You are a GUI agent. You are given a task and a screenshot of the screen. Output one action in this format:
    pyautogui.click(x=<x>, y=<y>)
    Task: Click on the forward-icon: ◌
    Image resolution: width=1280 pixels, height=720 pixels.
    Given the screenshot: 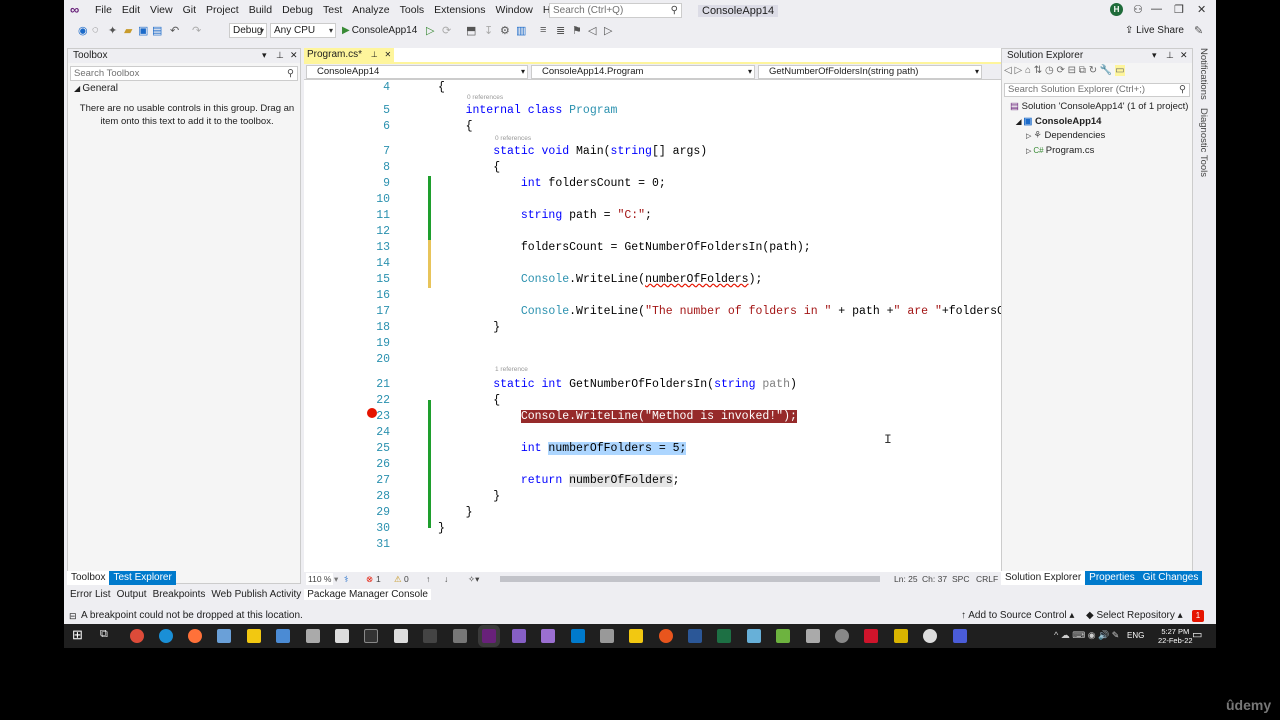 What is the action you would take?
    pyautogui.click(x=95, y=30)
    